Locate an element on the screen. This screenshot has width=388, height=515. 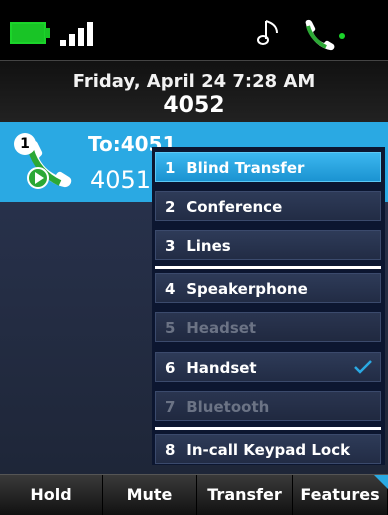
music-note-icon is located at coordinates (267, 32).